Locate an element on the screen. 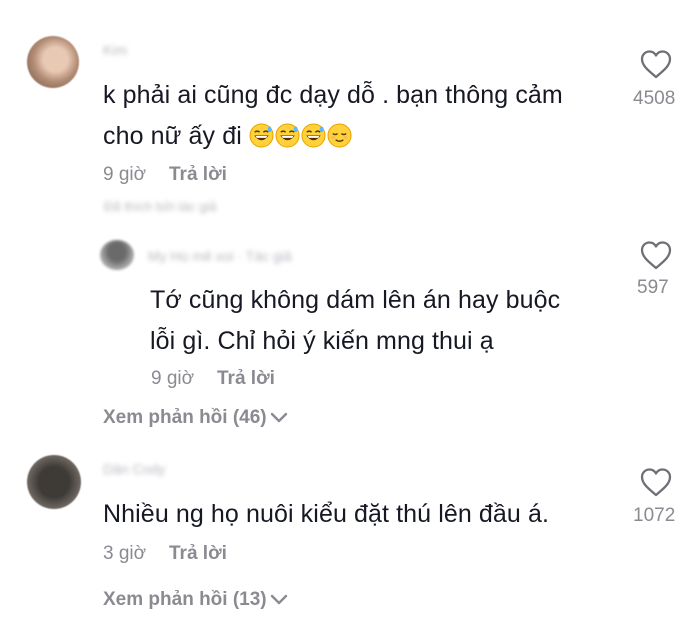 The height and width of the screenshot is (620, 700). comment-text-fragment: cho nữ ấy đi is located at coordinates (172, 136).